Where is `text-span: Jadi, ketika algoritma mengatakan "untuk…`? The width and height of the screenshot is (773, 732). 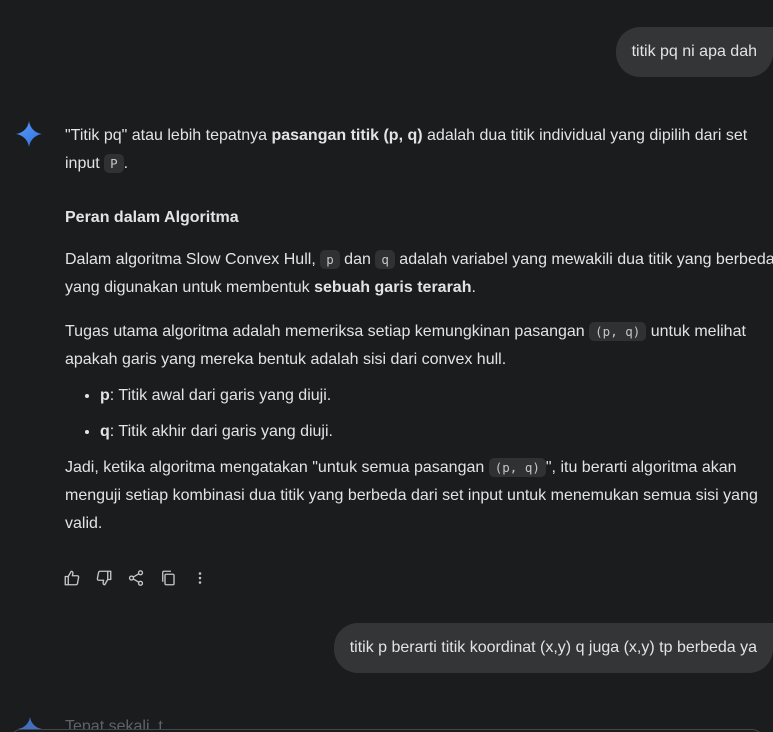
text-span: Jadi, ketika algoritma mengatakan "untuk… is located at coordinates (277, 467).